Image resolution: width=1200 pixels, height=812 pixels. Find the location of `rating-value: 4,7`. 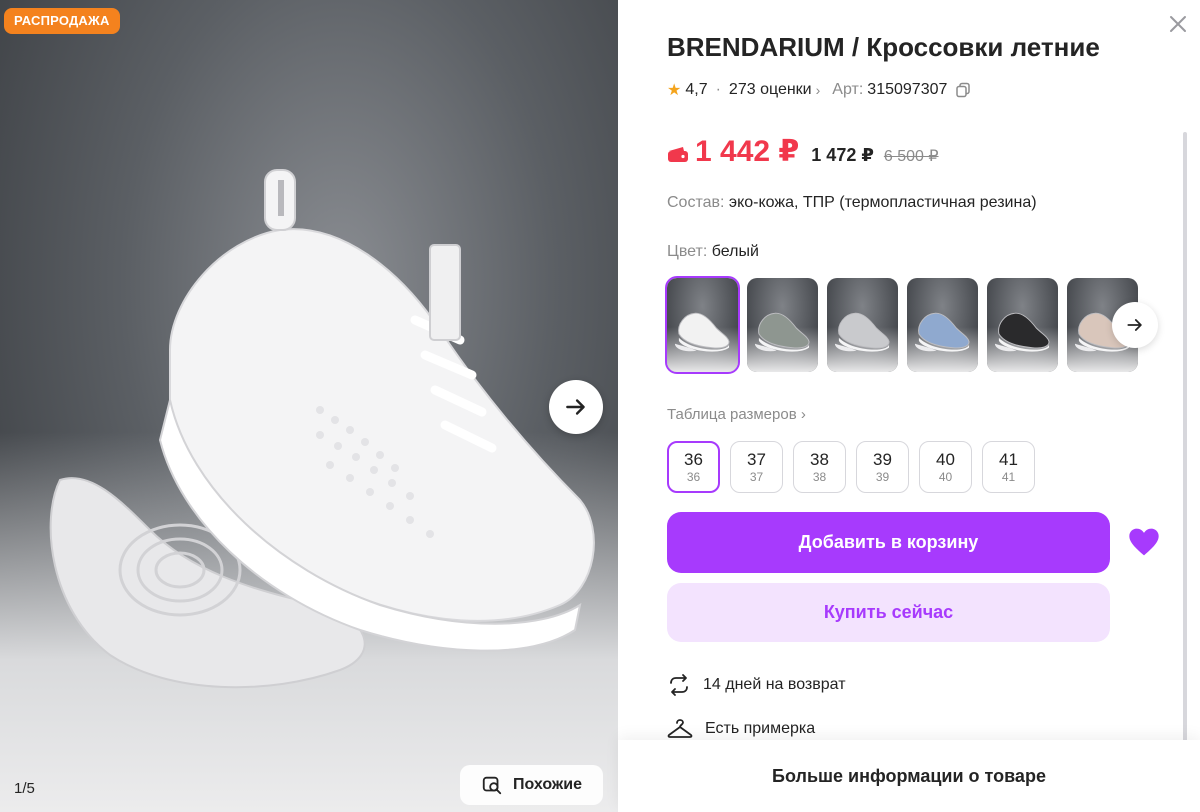

rating-value: 4,7 is located at coordinates (696, 89).